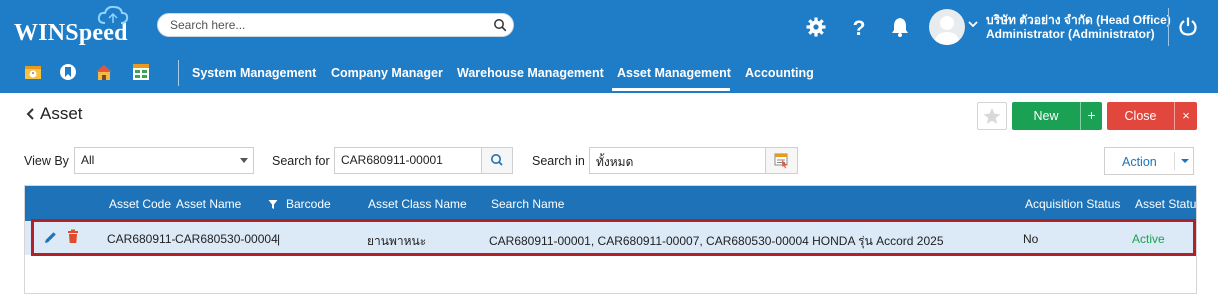 Image resolution: width=1218 pixels, height=294 pixels. What do you see at coordinates (244, 160) in the screenshot?
I see `dropdown-arrow-icon` at bounding box center [244, 160].